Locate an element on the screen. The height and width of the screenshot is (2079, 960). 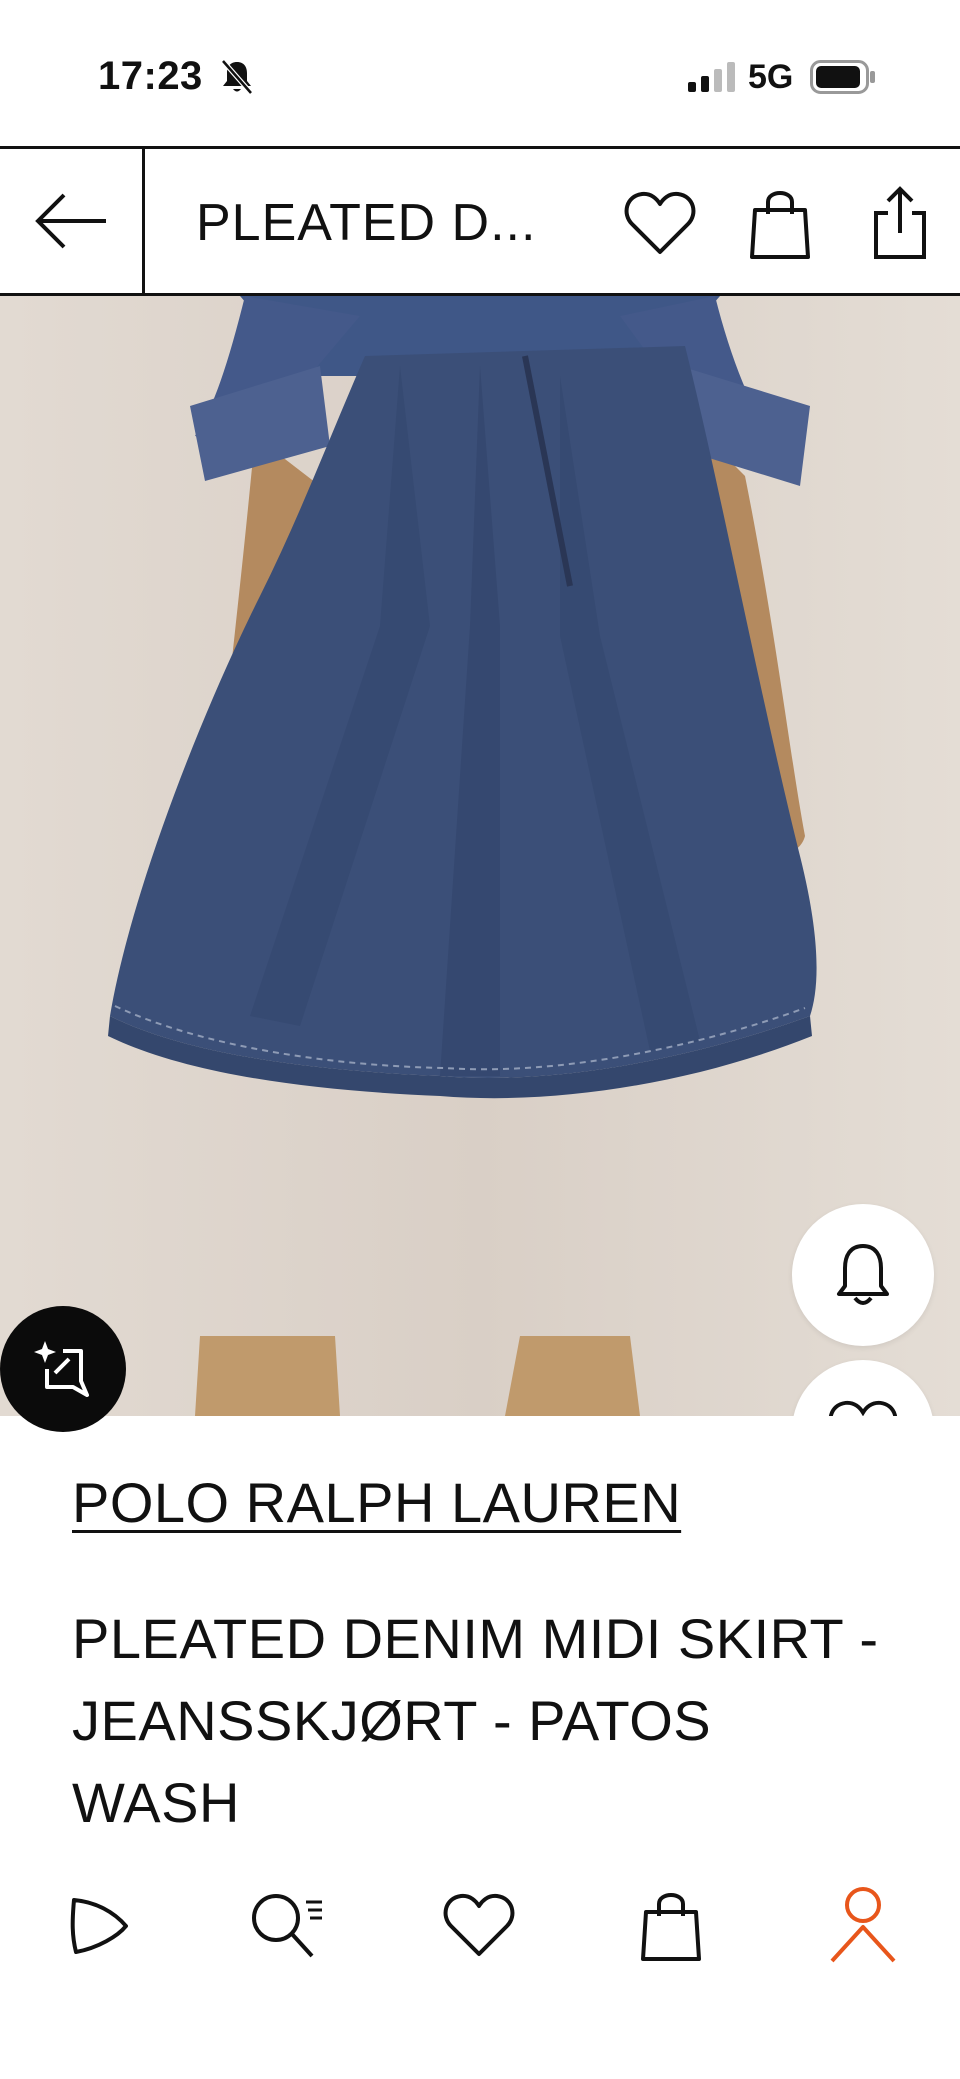
header-share-button is located at coordinates (900, 222).